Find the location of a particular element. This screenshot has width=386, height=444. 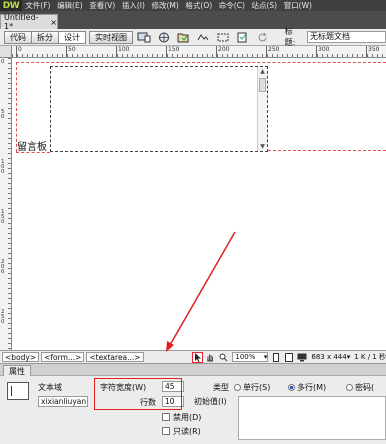

tag-textarea: <textarea...> is located at coordinates (115, 357).